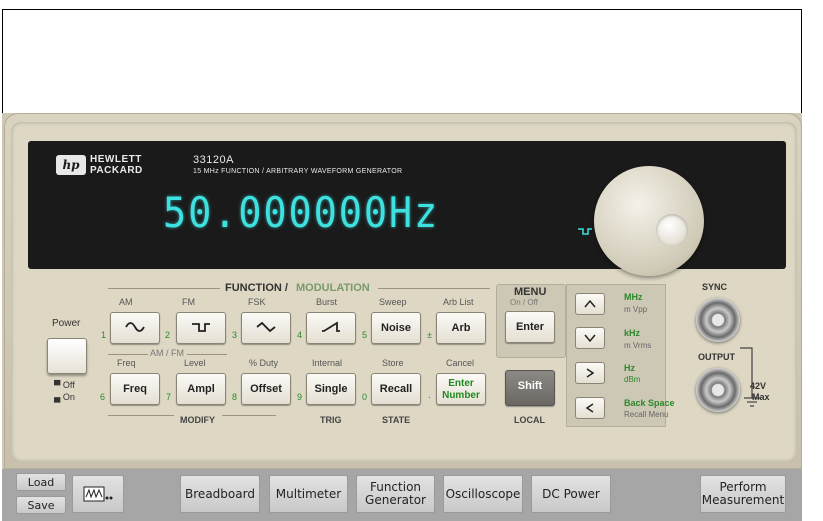 This screenshot has width=823, height=521. I want to click on sync-label: SYNC, so click(715, 287).